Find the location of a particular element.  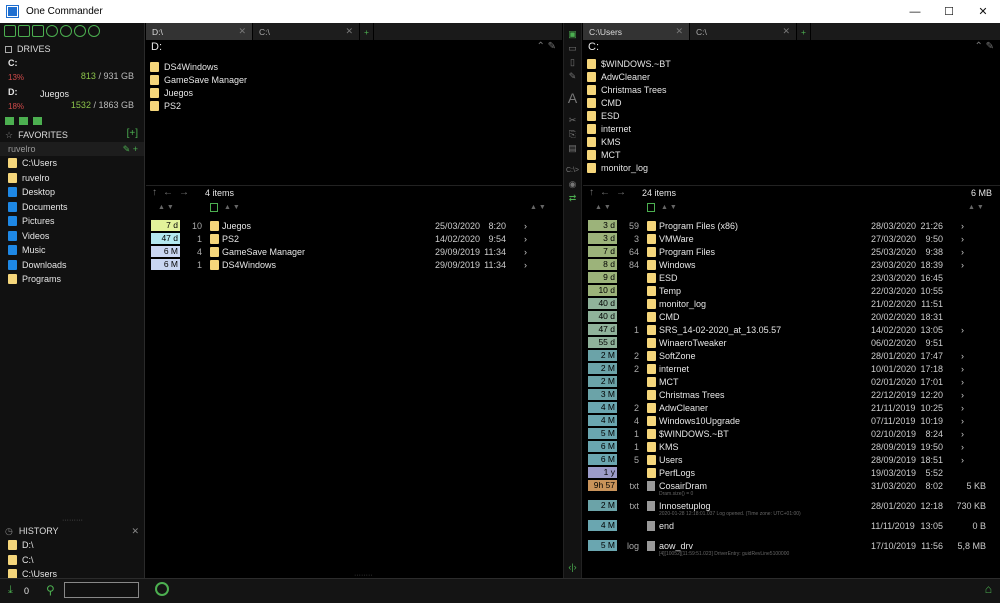

image-preview-icon: ▣ is located at coordinates (572, 34).